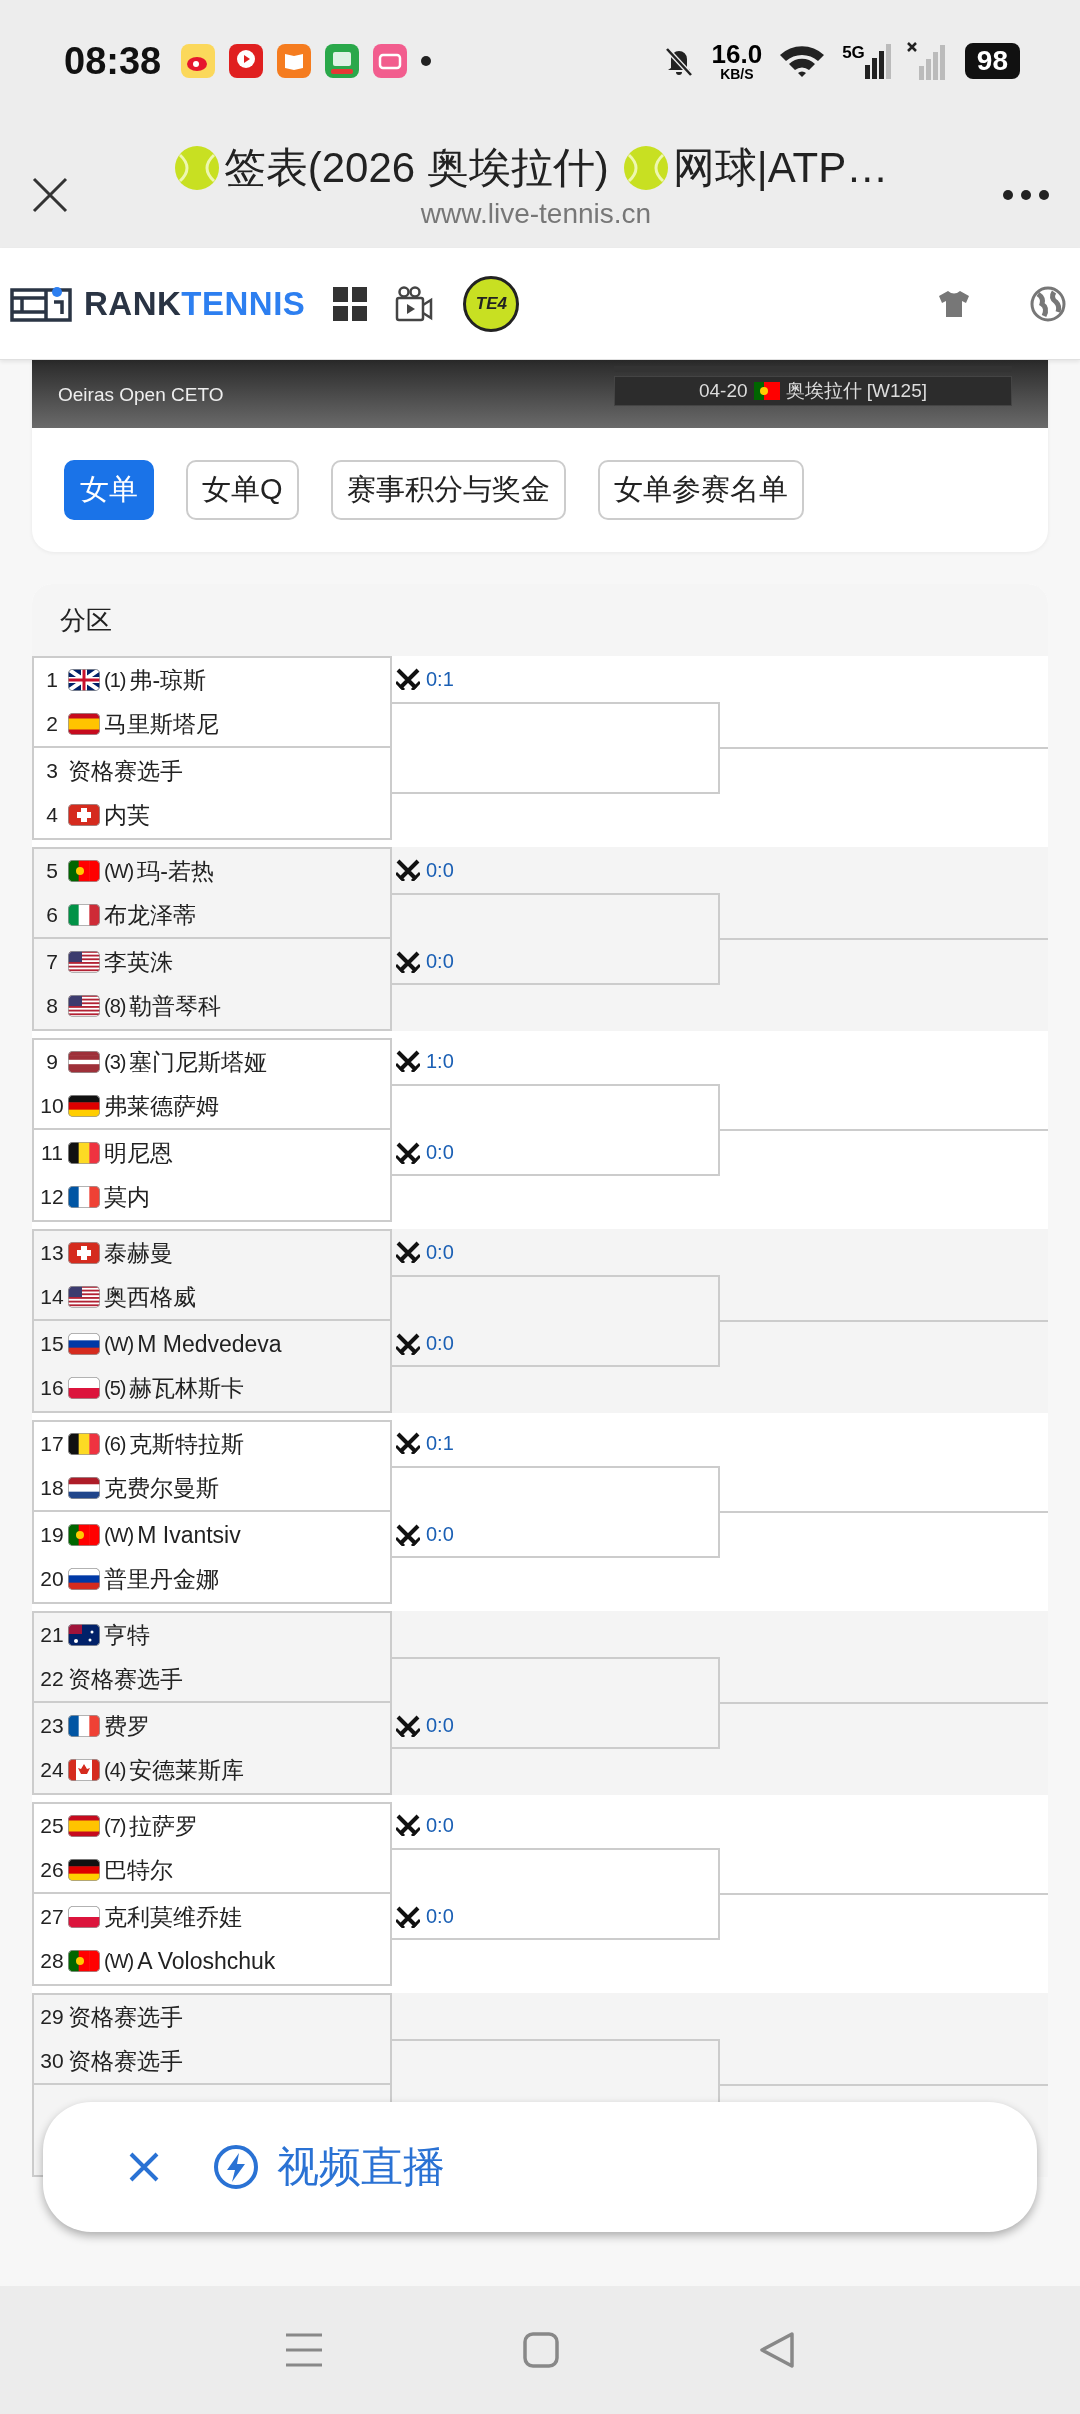 Image resolution: width=1080 pixels, height=2414 pixels. Describe the element at coordinates (189, 1535) in the screenshot. I see `player-name: M Ivantsiv` at that location.